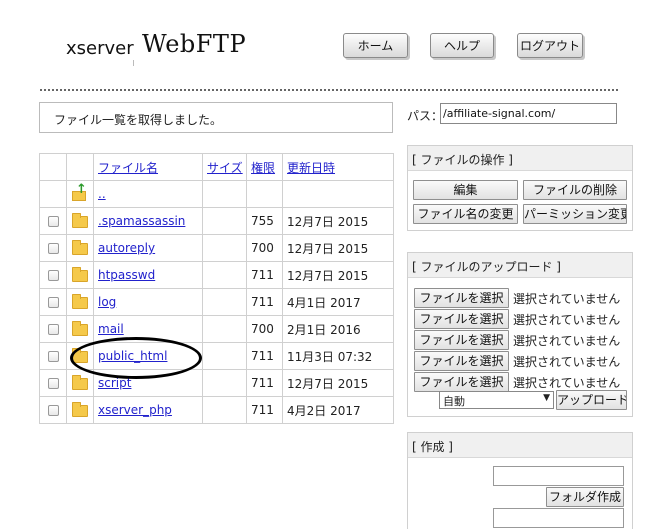 The height and width of the screenshot is (529, 650). I want to click on chevron-down-icon: ▼, so click(546, 398).